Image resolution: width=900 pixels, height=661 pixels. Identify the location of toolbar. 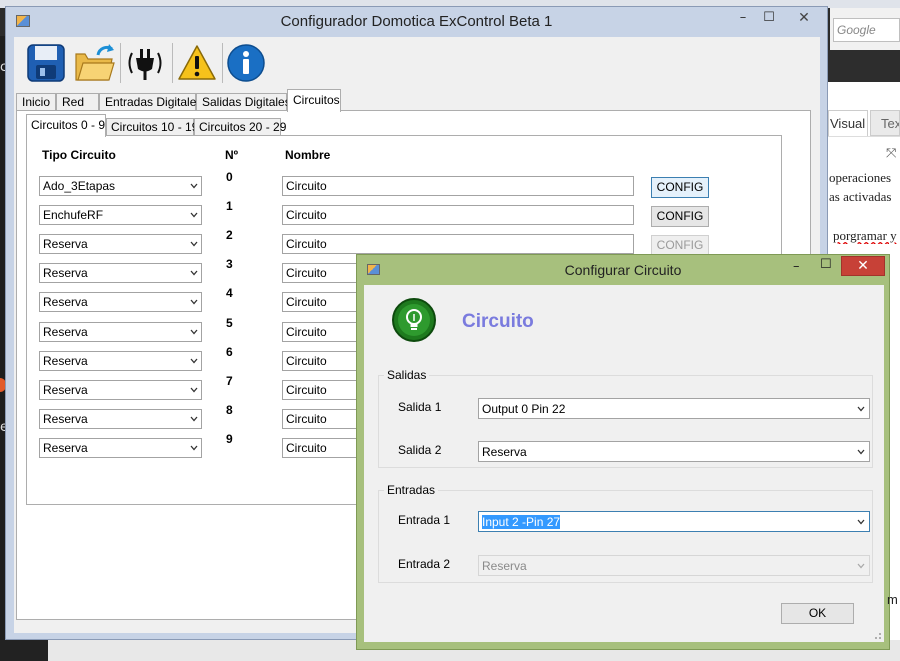
(417, 63).